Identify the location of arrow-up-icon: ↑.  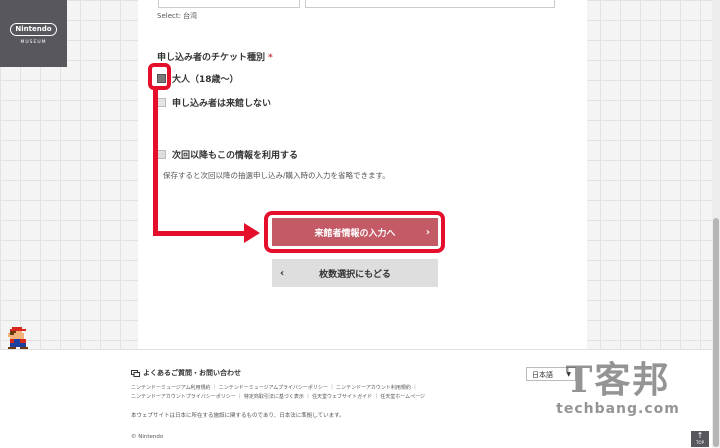
(700, 435).